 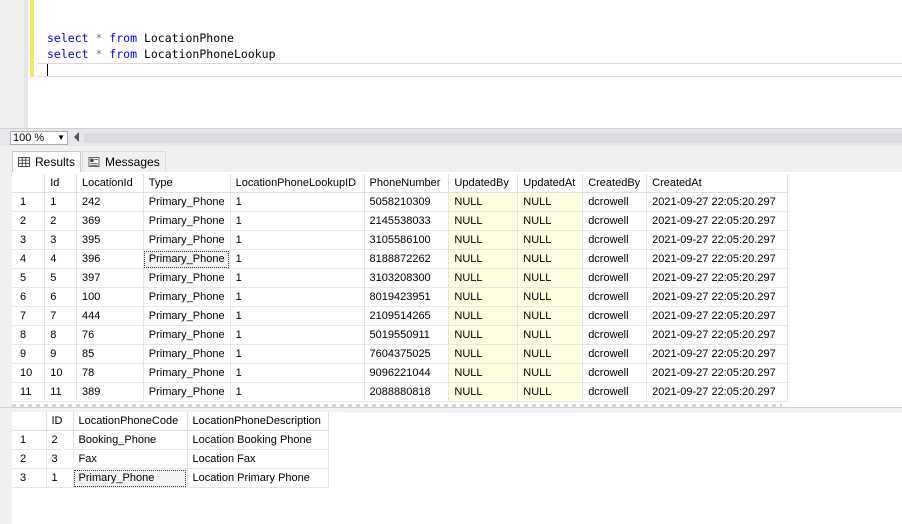 What do you see at coordinates (258, 440) in the screenshot?
I see `table-cell: Location Booking Phone` at bounding box center [258, 440].